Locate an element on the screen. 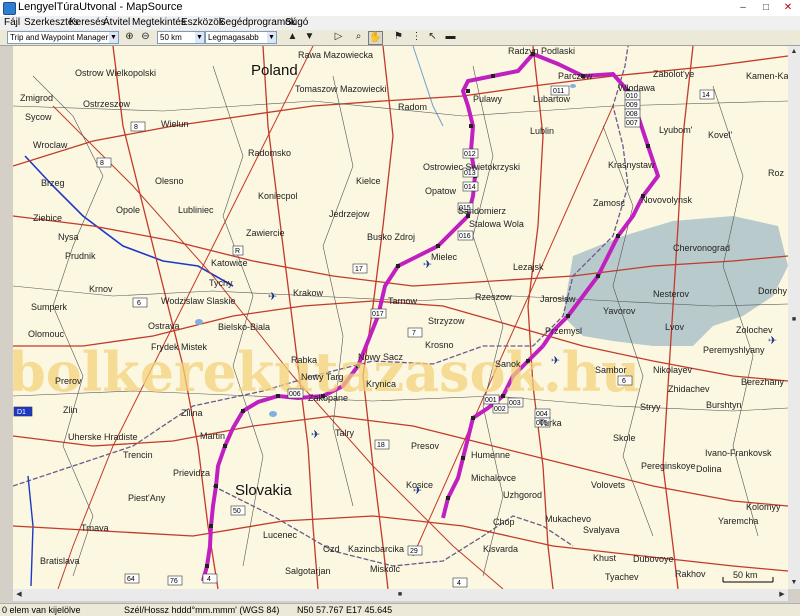 The height and width of the screenshot is (616, 800). city-label: Talry is located at coordinates (345, 433).